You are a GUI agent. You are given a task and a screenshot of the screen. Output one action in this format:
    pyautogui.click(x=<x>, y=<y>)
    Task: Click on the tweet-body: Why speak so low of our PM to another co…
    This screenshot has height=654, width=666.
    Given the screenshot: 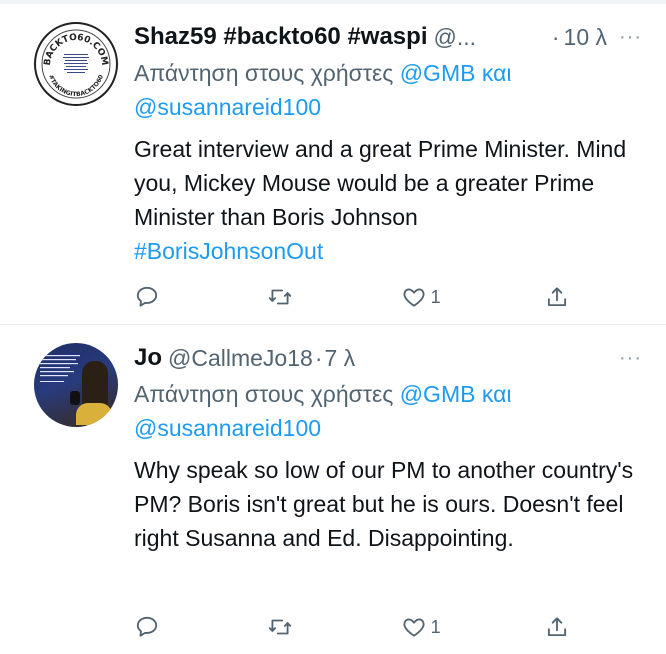 What is the action you would take?
    pyautogui.click(x=384, y=504)
    